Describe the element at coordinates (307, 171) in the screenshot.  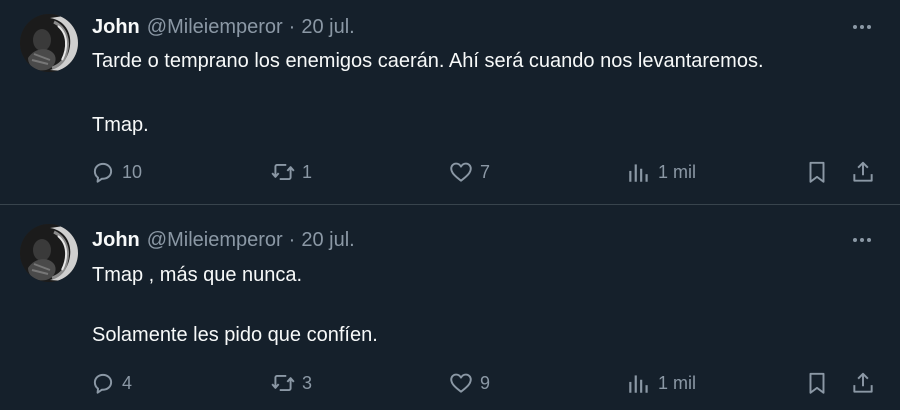
I see `repost-count: 1` at that location.